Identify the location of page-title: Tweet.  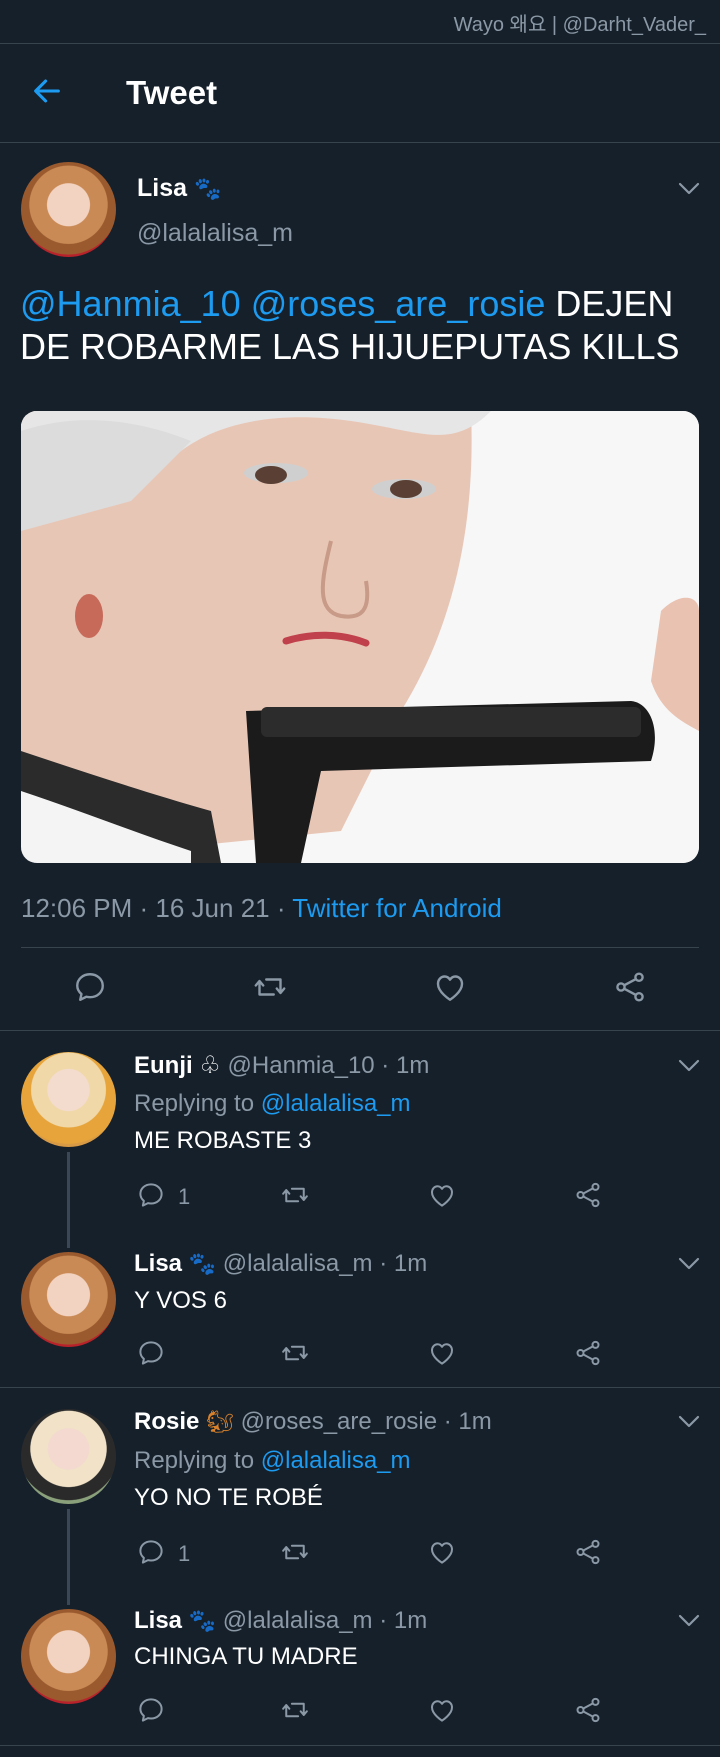
(172, 92).